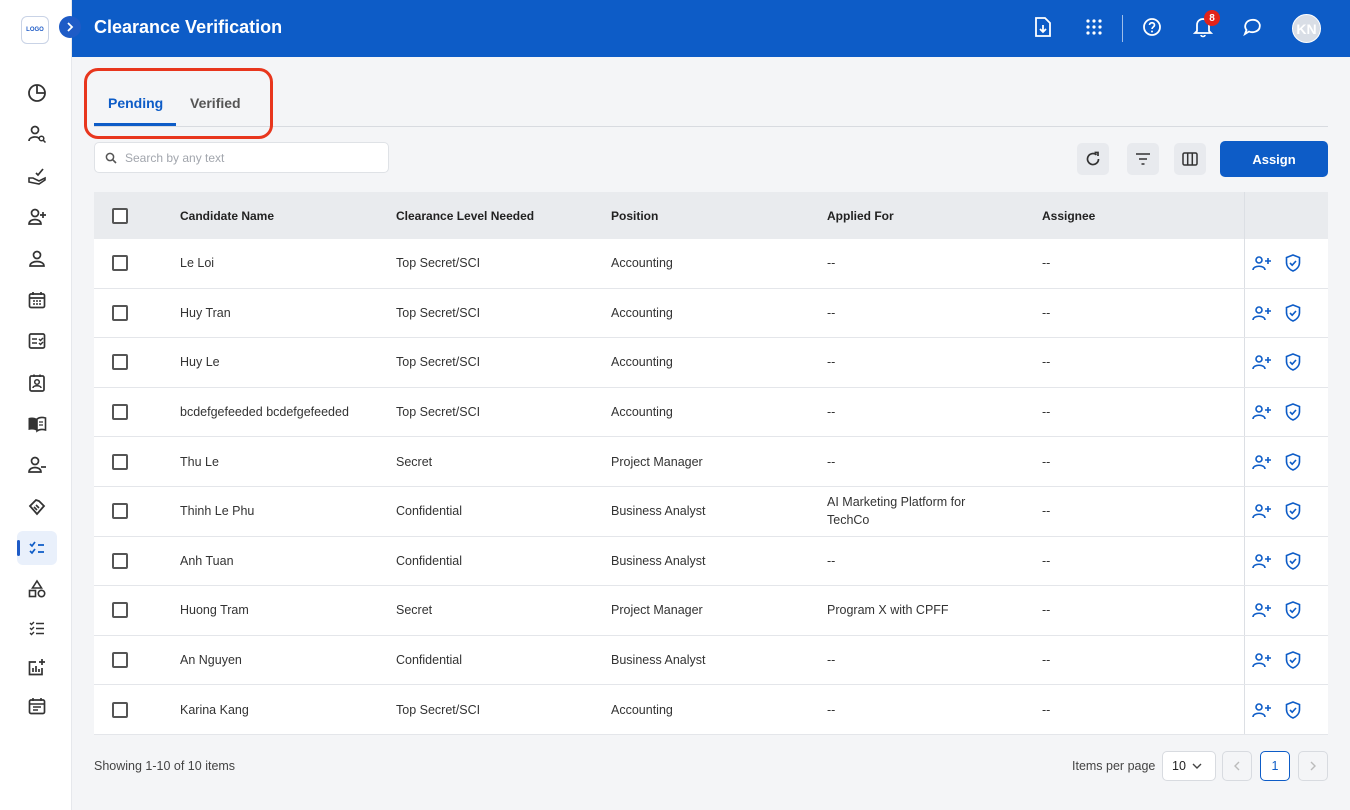 This screenshot has width=1350, height=810. What do you see at coordinates (37, 706) in the screenshot?
I see `nav-event-note` at bounding box center [37, 706].